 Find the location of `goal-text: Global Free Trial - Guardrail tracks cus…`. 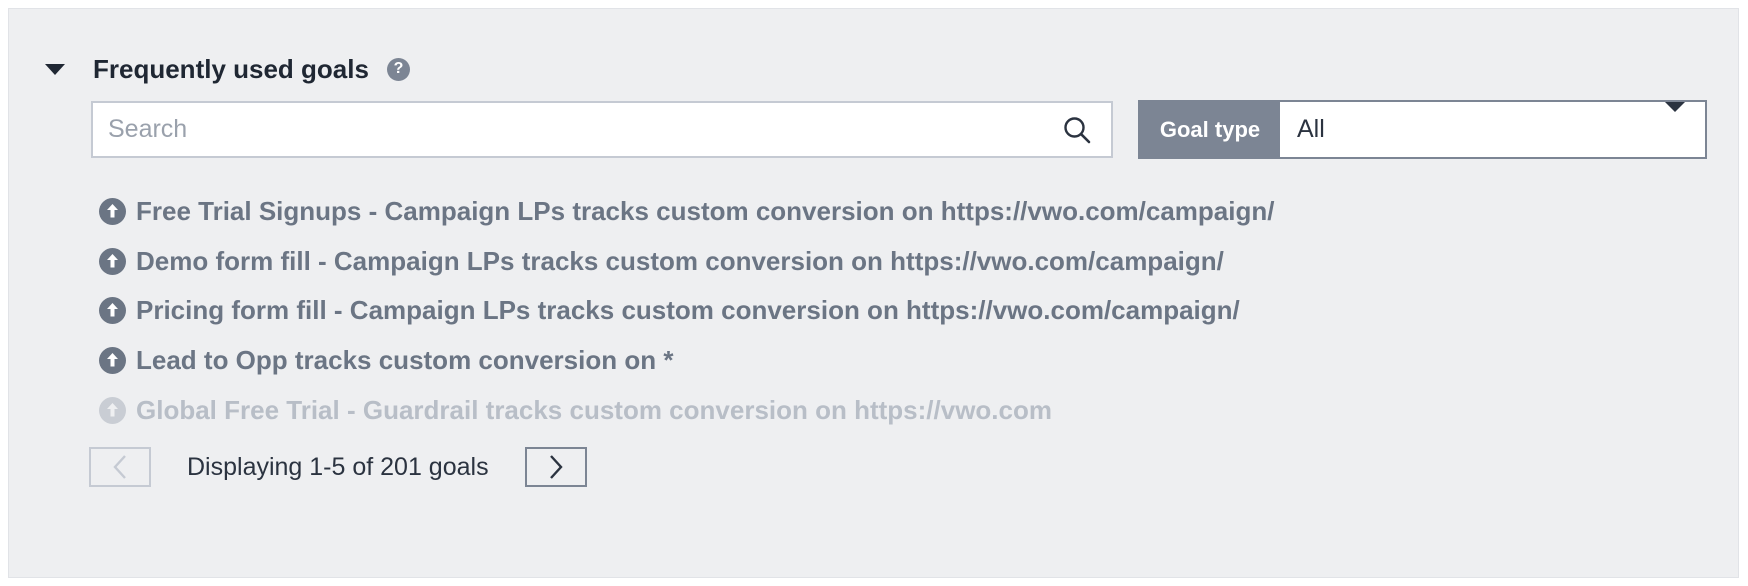

goal-text: Global Free Trial - Guardrail tracks cus… is located at coordinates (594, 409).